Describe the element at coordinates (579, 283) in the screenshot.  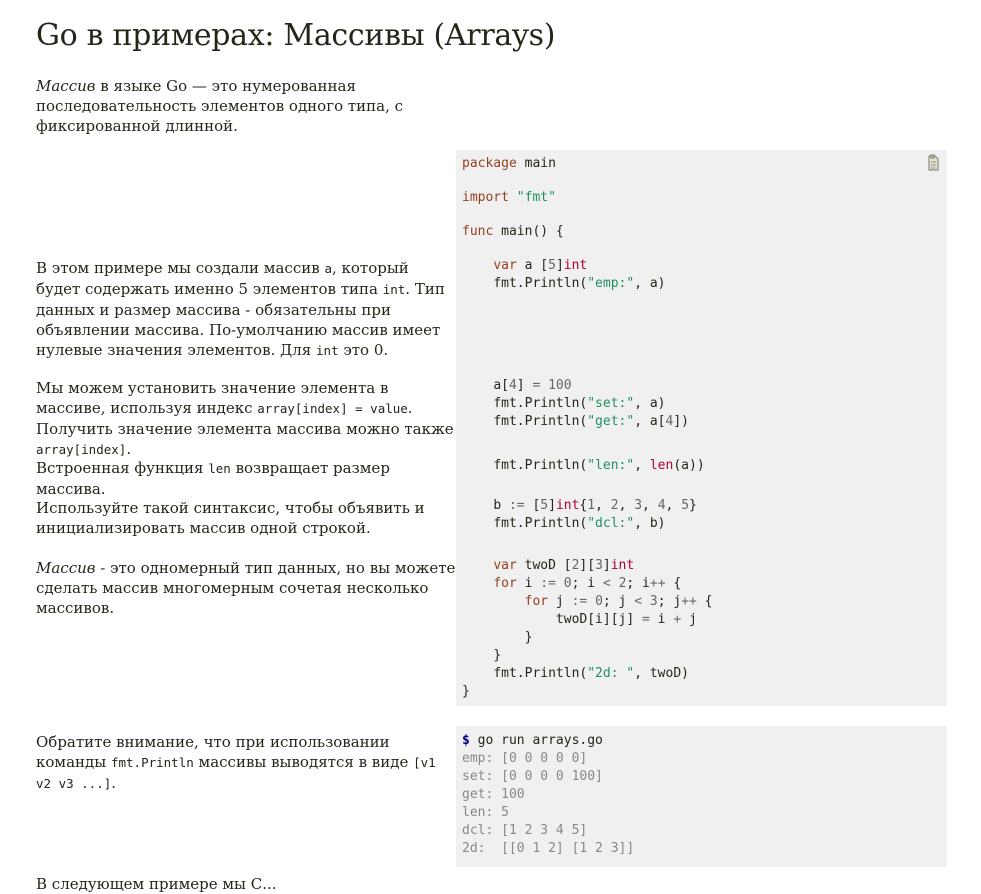
I see `code-print-emp: fmt.Println("emp:", a)` at that location.